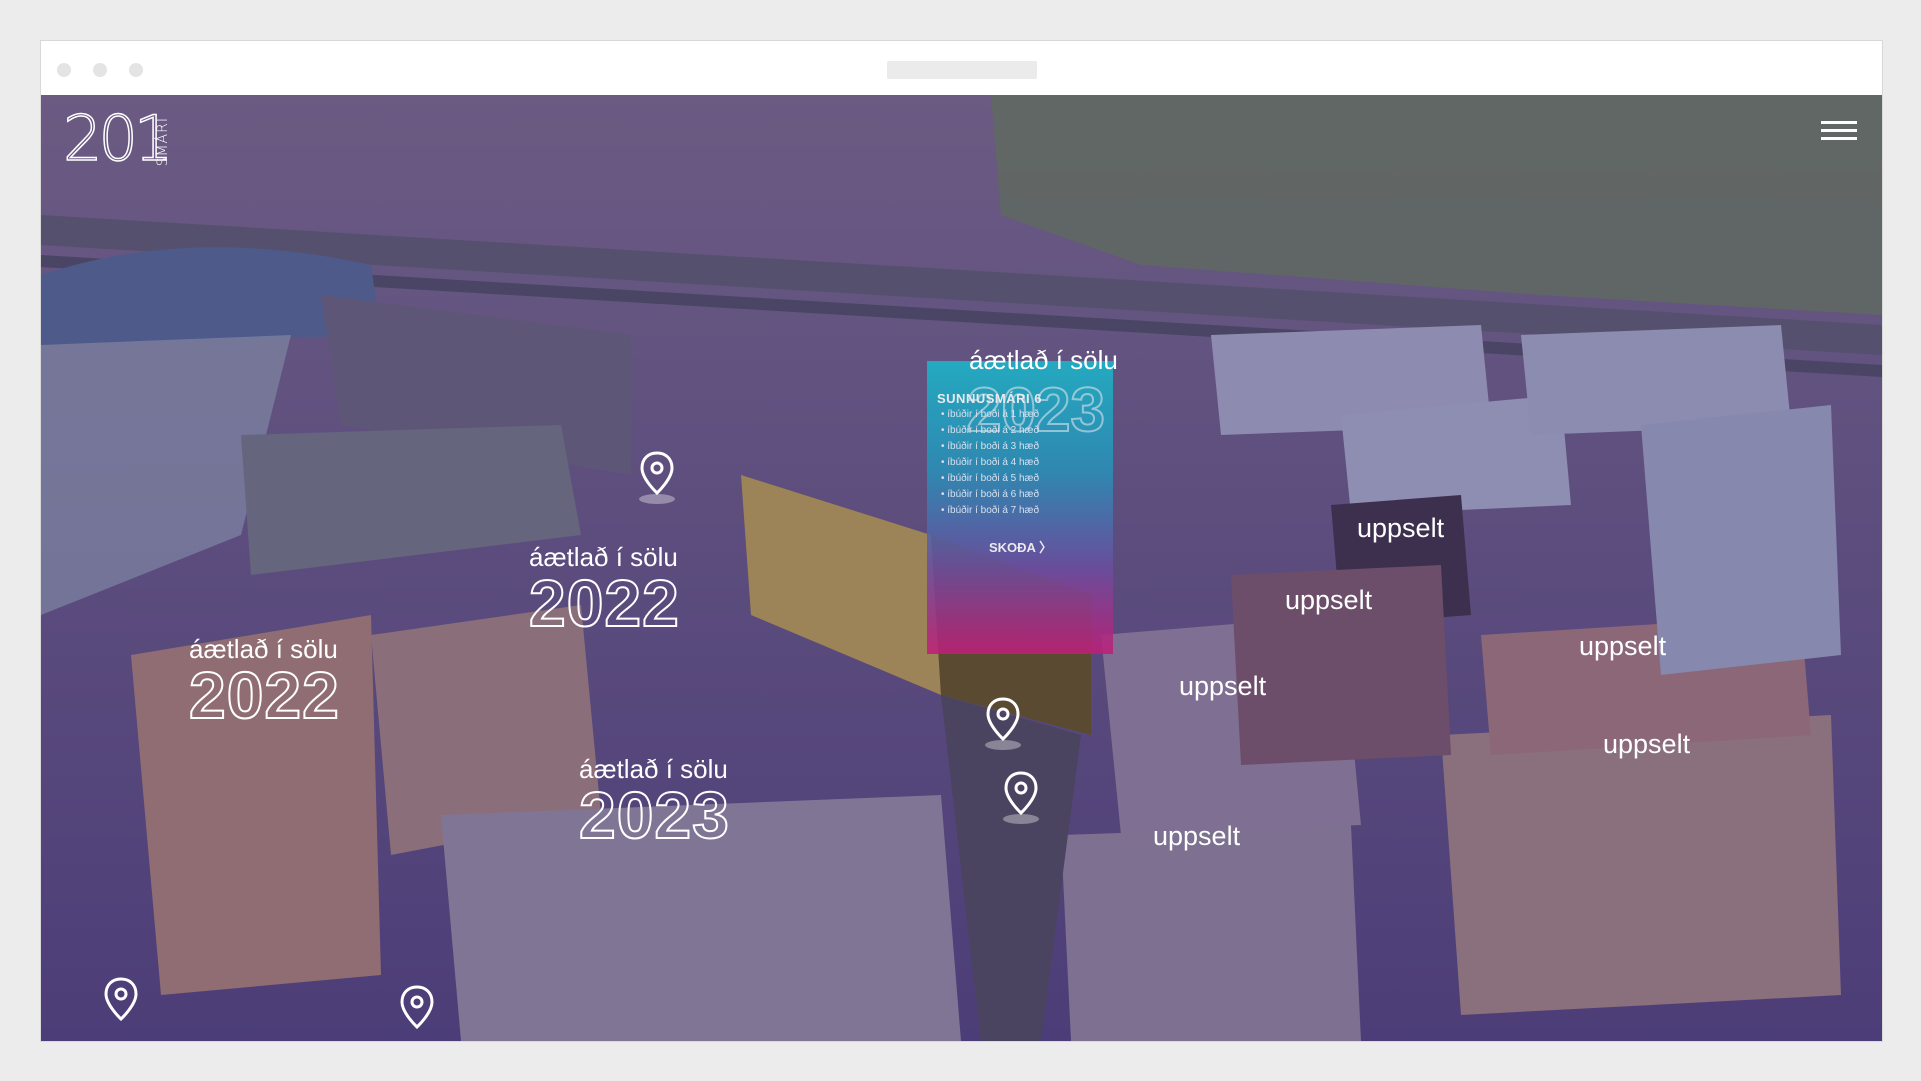  I want to click on list-item: íbúðir í boði á 4 hæð, so click(990, 463).